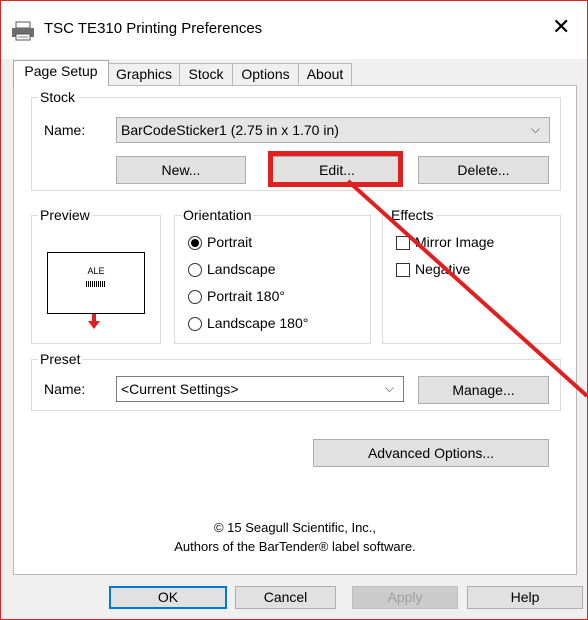 Image resolution: width=588 pixels, height=620 pixels. What do you see at coordinates (335, 169) in the screenshot?
I see `edit-highlight-box` at bounding box center [335, 169].